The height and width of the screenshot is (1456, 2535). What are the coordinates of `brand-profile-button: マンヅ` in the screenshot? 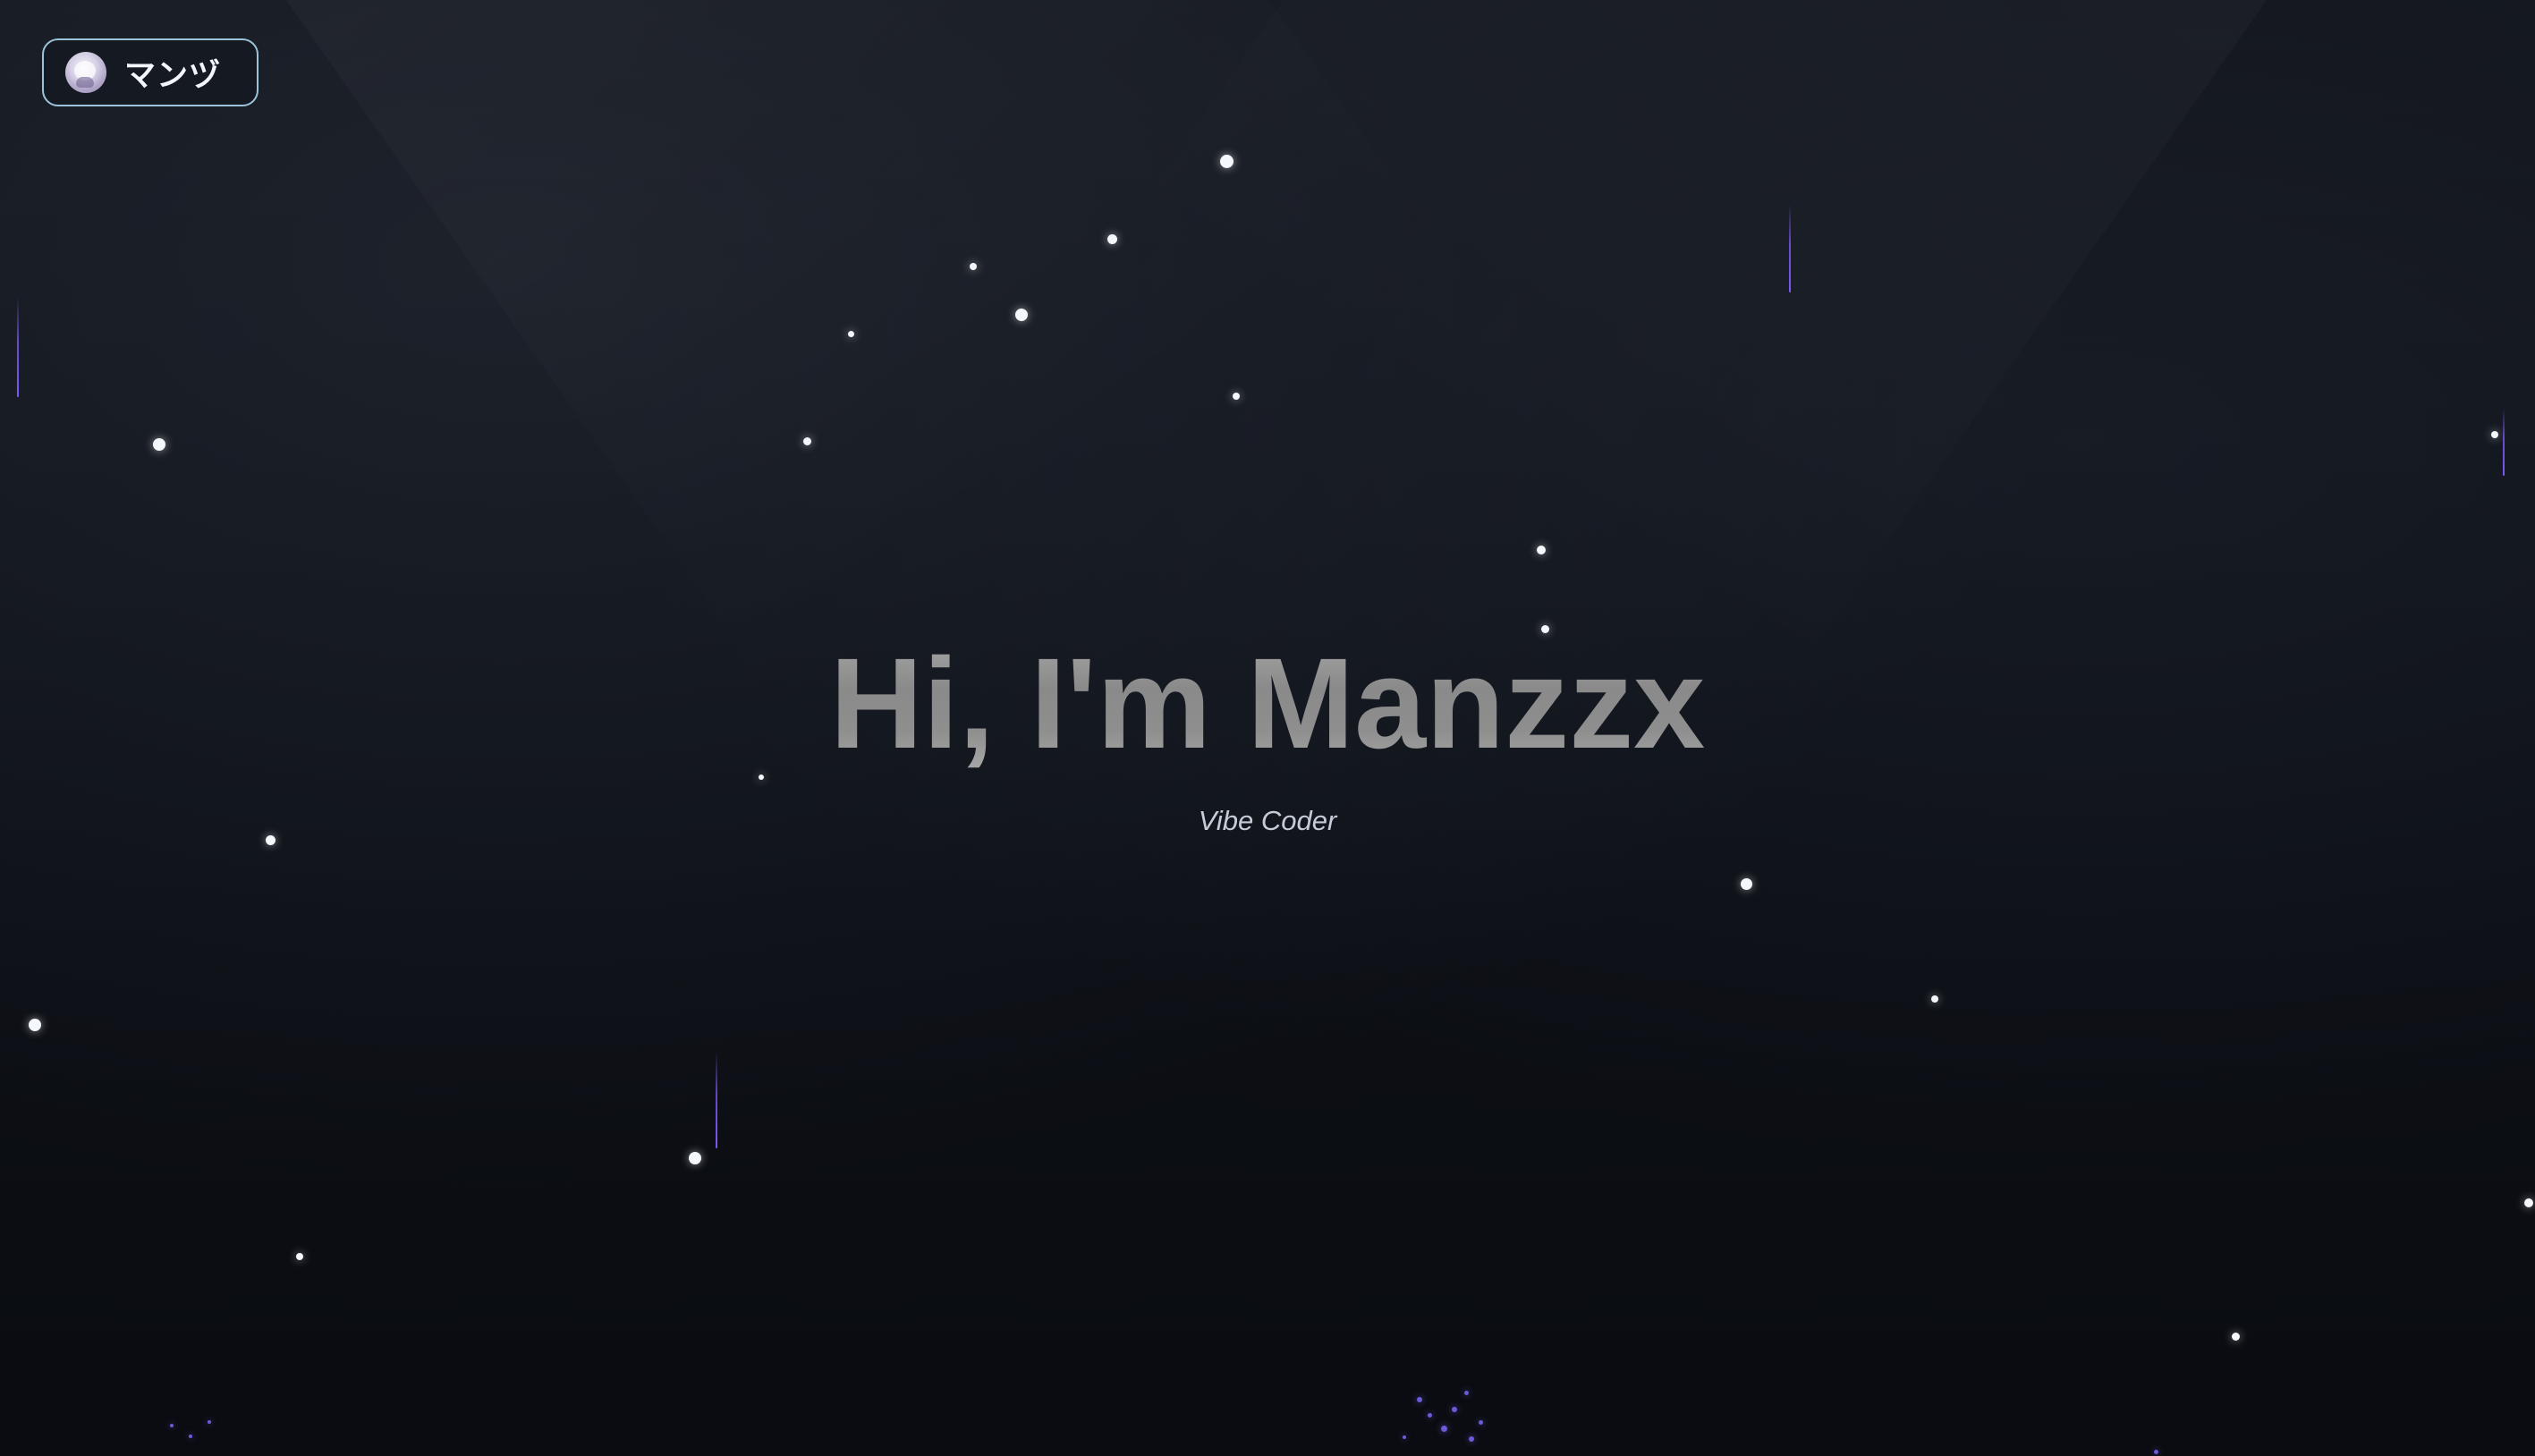 It's located at (150, 72).